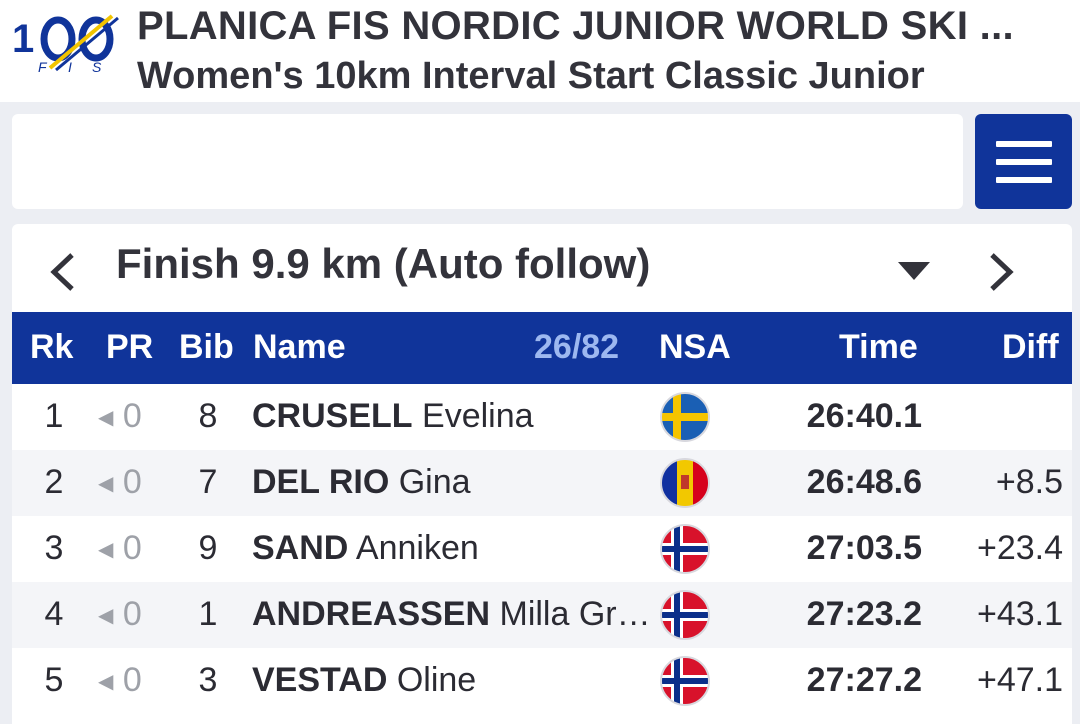  I want to click on time-cell: 27:23.2, so click(864, 614).